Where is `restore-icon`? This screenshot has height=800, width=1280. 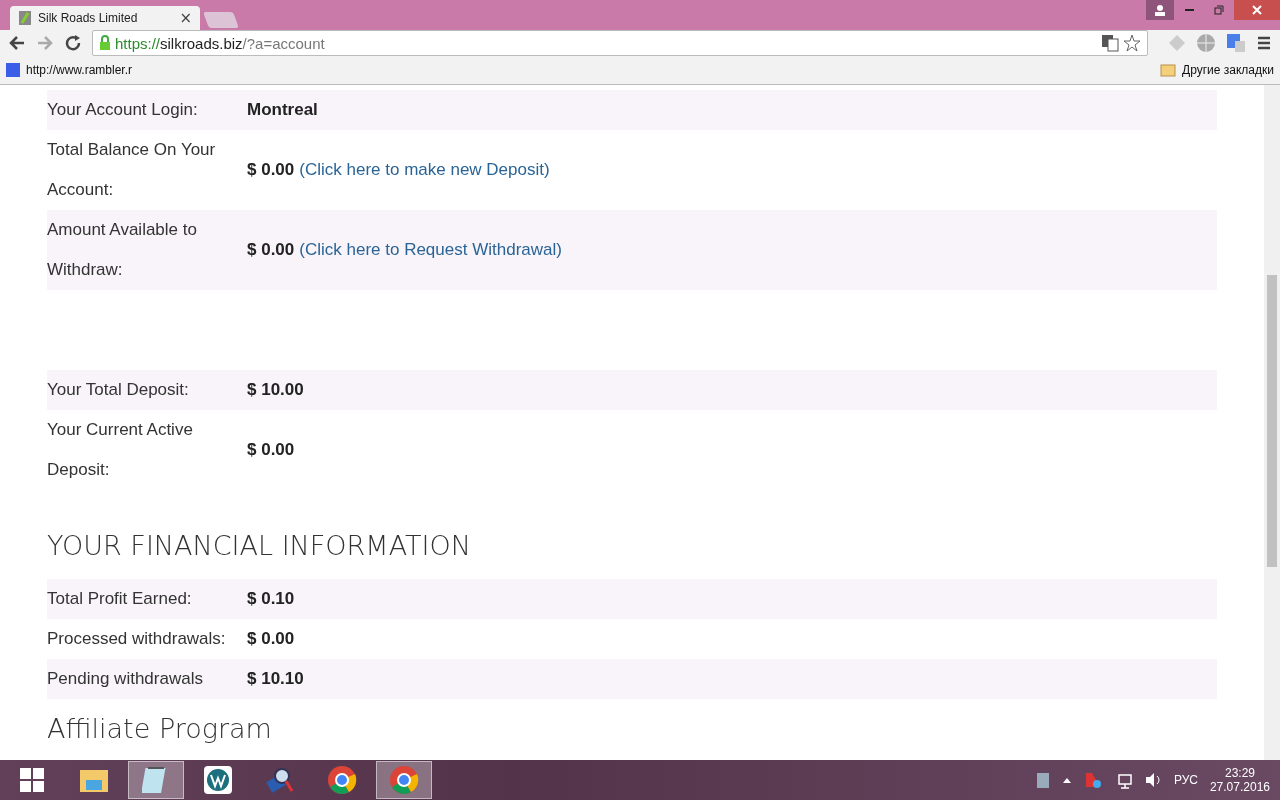 restore-icon is located at coordinates (1219, 10).